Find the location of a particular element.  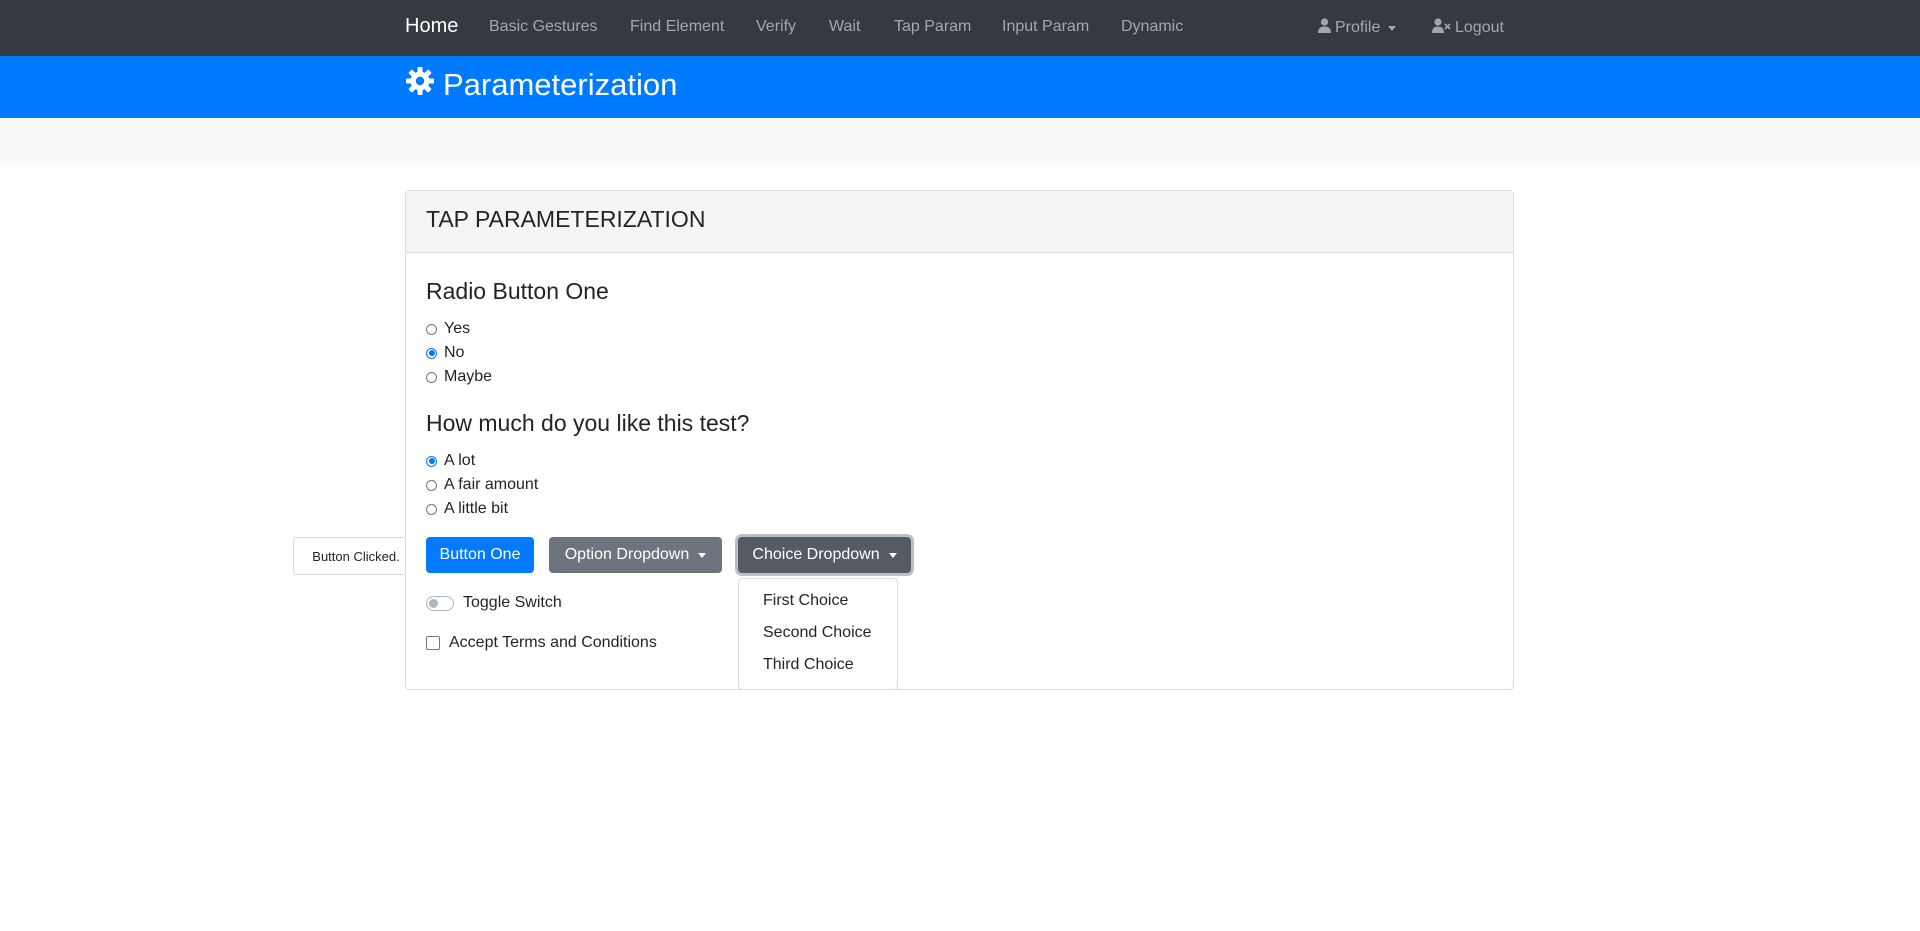

profile-label: Profile is located at coordinates (1358, 27).